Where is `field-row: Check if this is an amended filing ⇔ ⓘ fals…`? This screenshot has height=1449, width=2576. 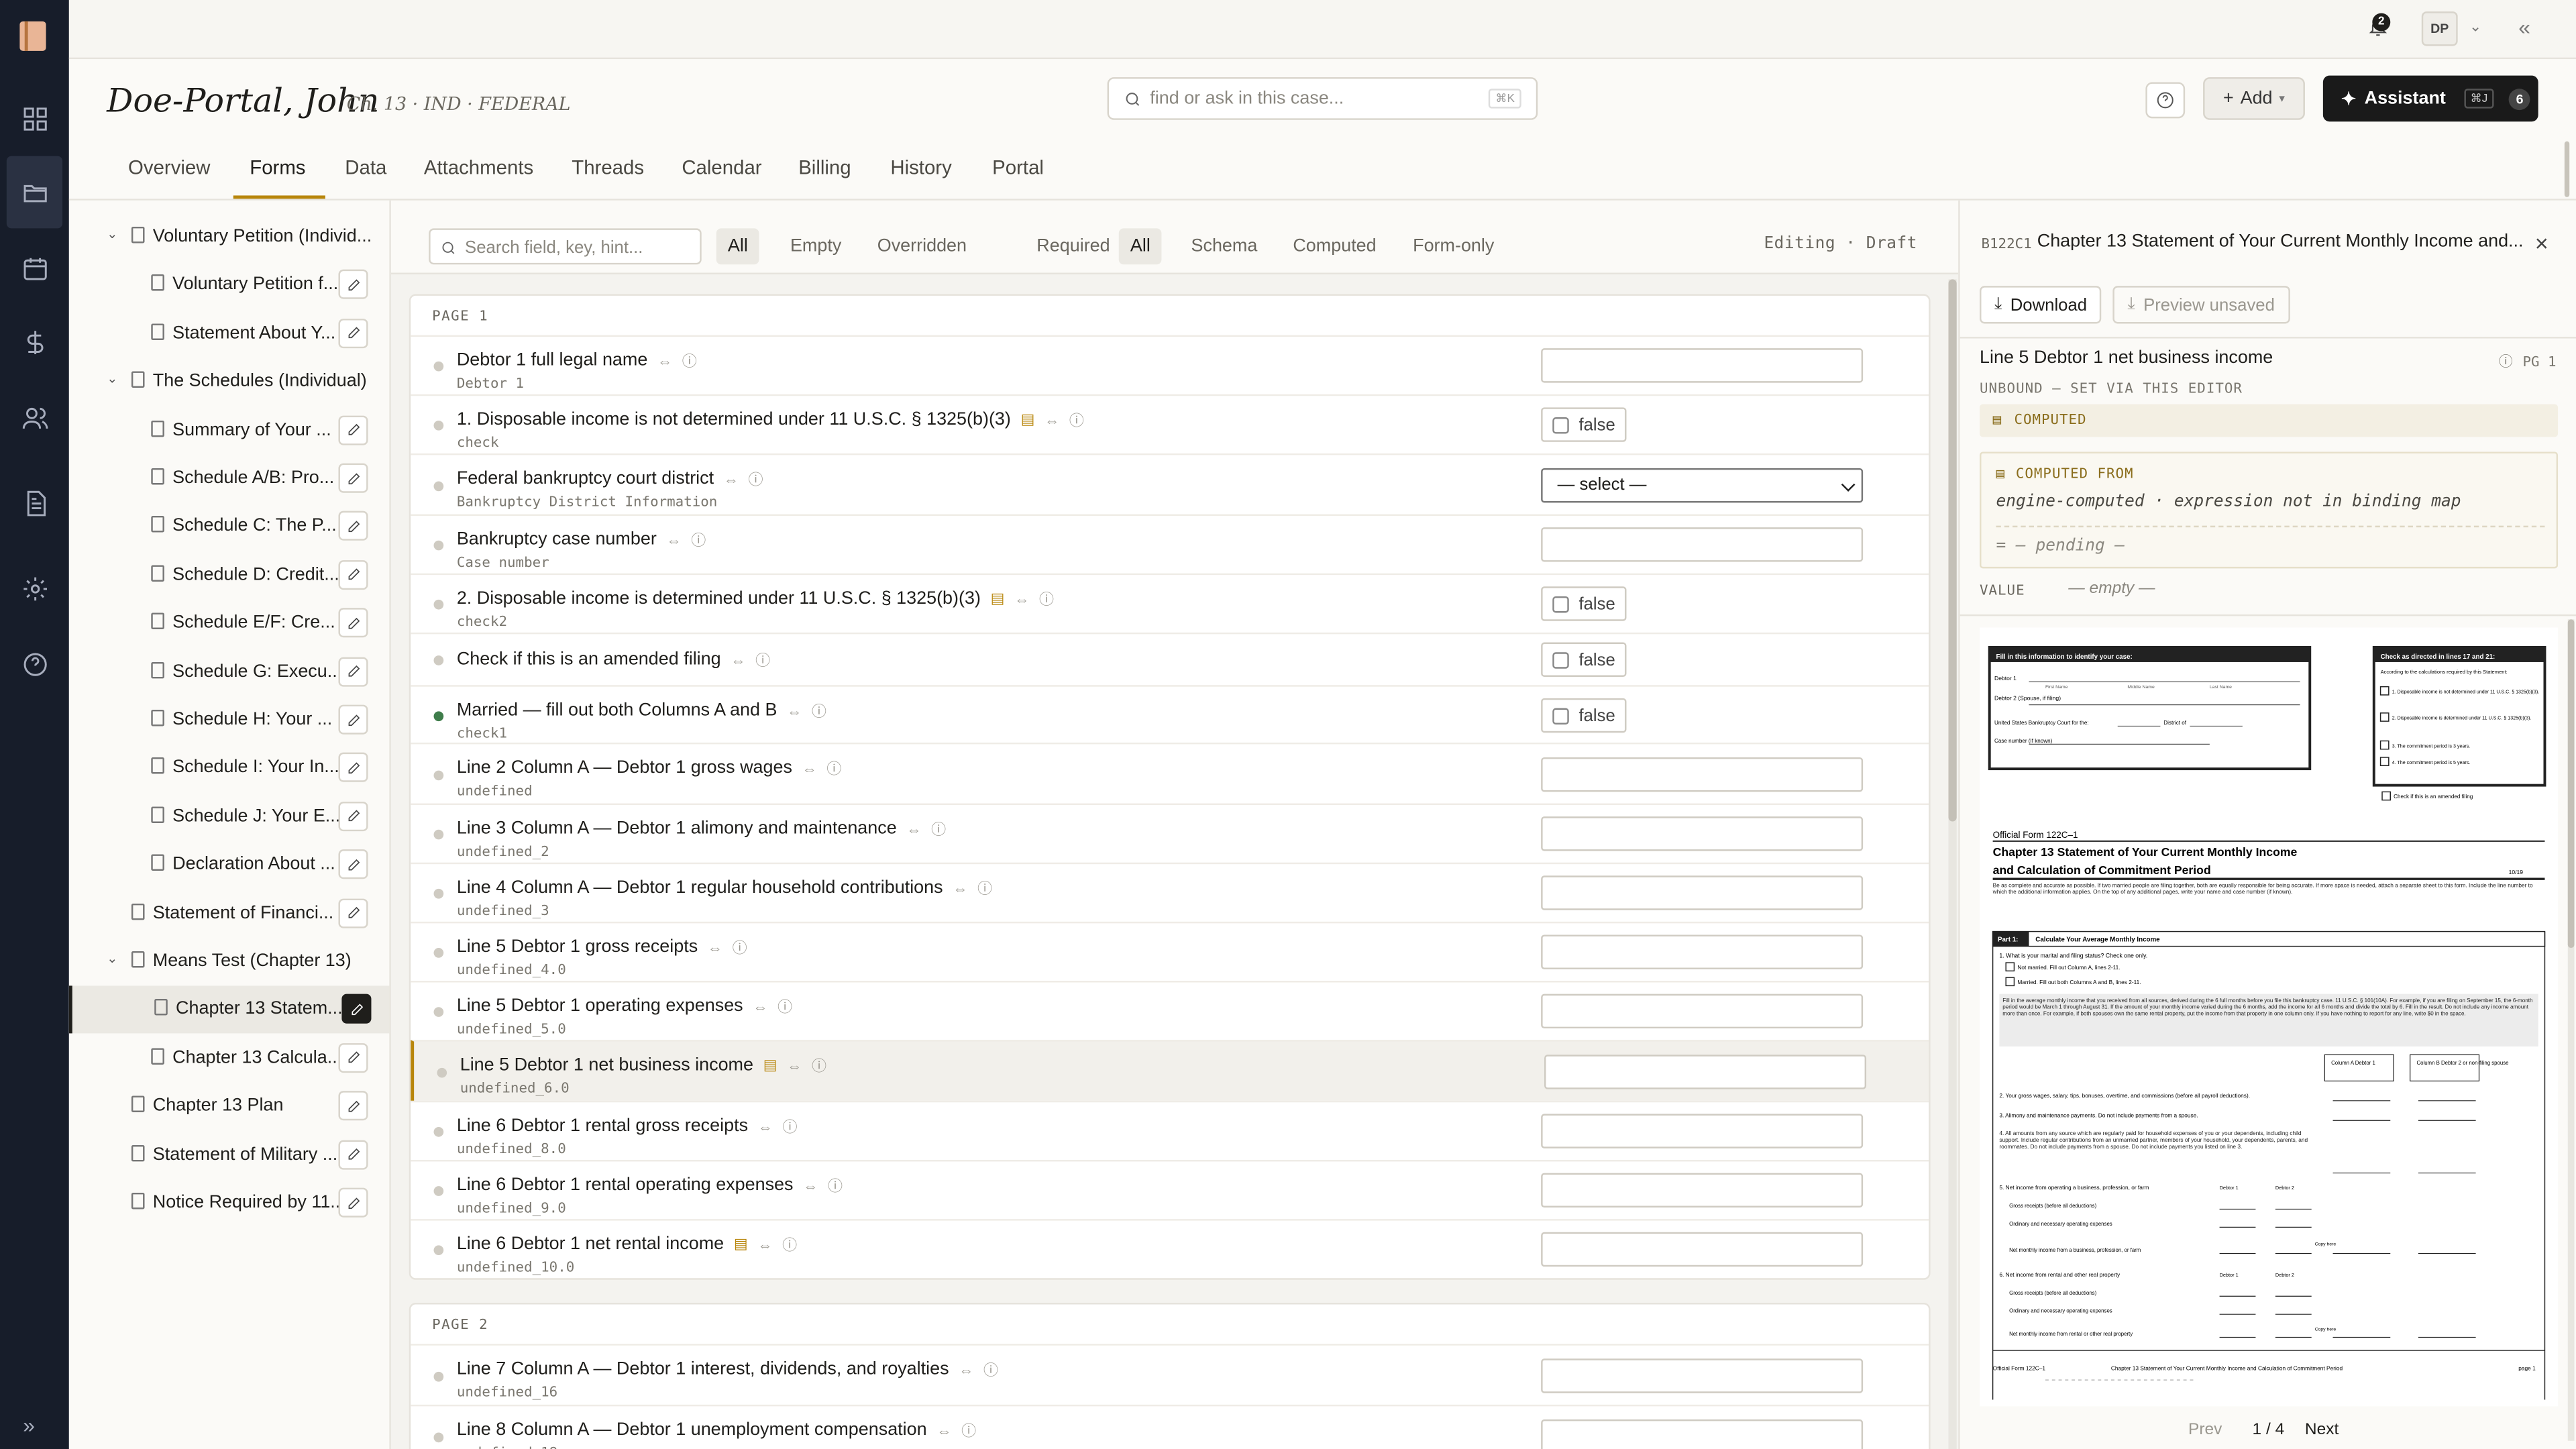
field-row: Check if this is an amended filing ⇔ ⓘ fals… is located at coordinates (1170, 658).